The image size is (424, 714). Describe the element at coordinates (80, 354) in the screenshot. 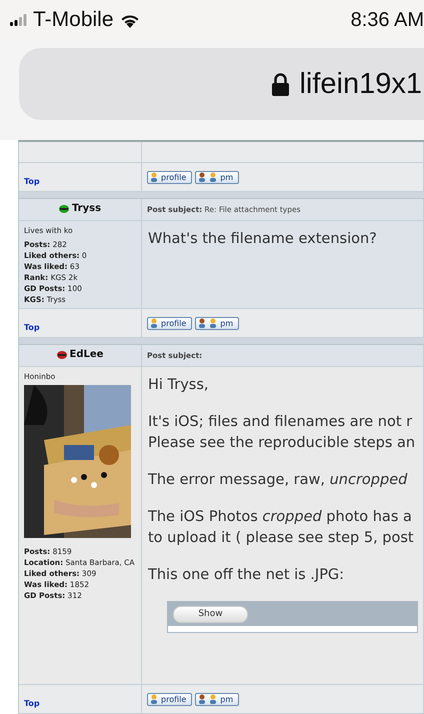

I see `author-name: EdLee` at that location.